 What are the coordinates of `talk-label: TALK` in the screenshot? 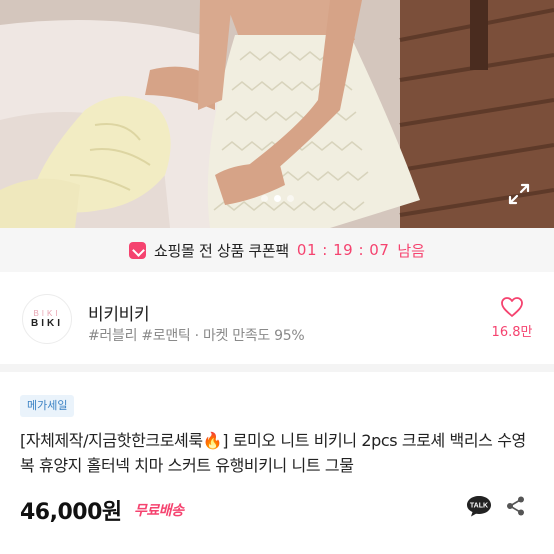 It's located at (479, 506).